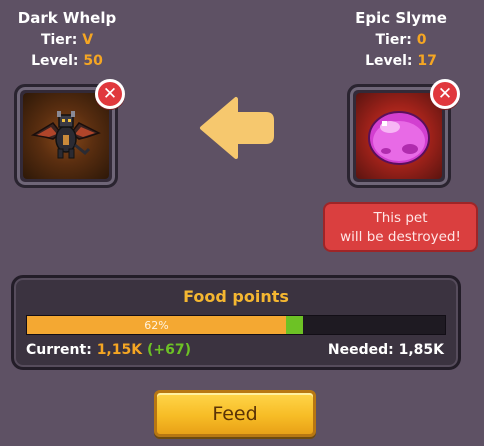  Describe the element at coordinates (427, 61) in the screenshot. I see `right-pet-level-value: 17` at that location.